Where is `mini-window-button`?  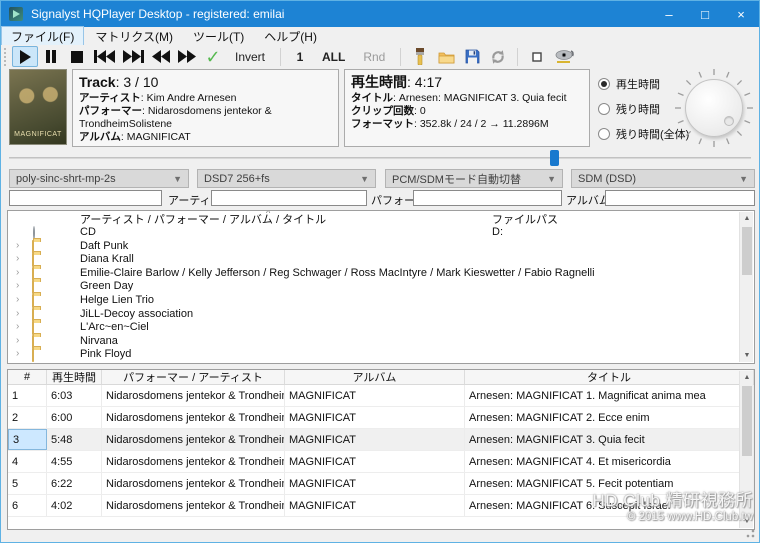 mini-window-button is located at coordinates (537, 56).